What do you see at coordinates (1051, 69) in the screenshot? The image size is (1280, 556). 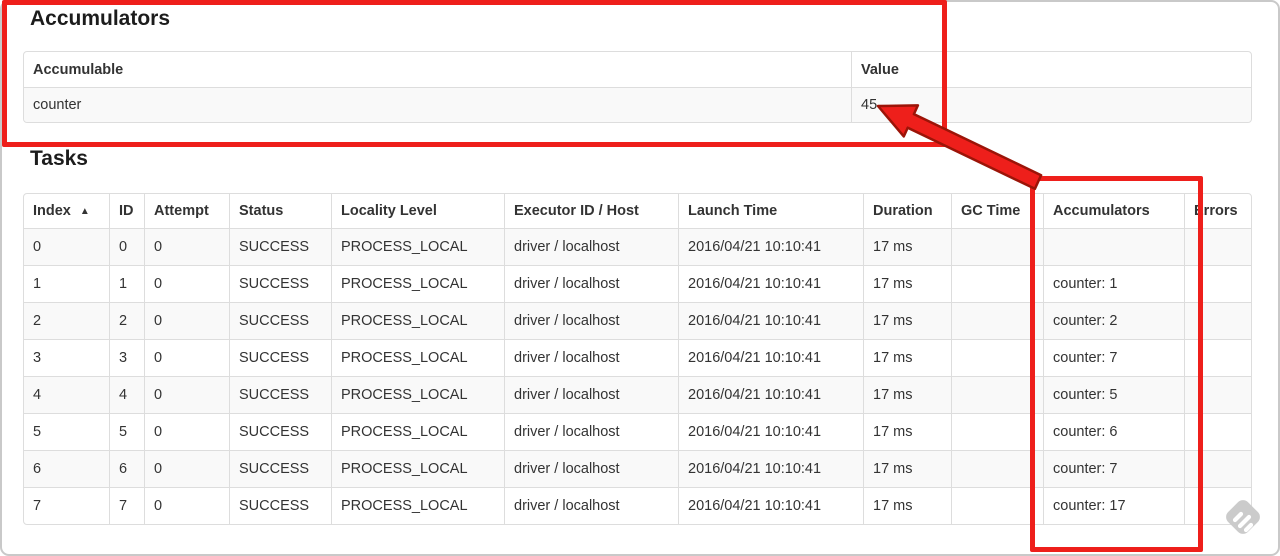 I see `value-header-cell: Value` at bounding box center [1051, 69].